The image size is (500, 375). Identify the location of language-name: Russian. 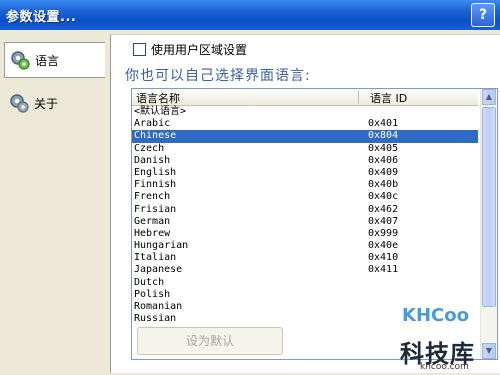
(155, 319).